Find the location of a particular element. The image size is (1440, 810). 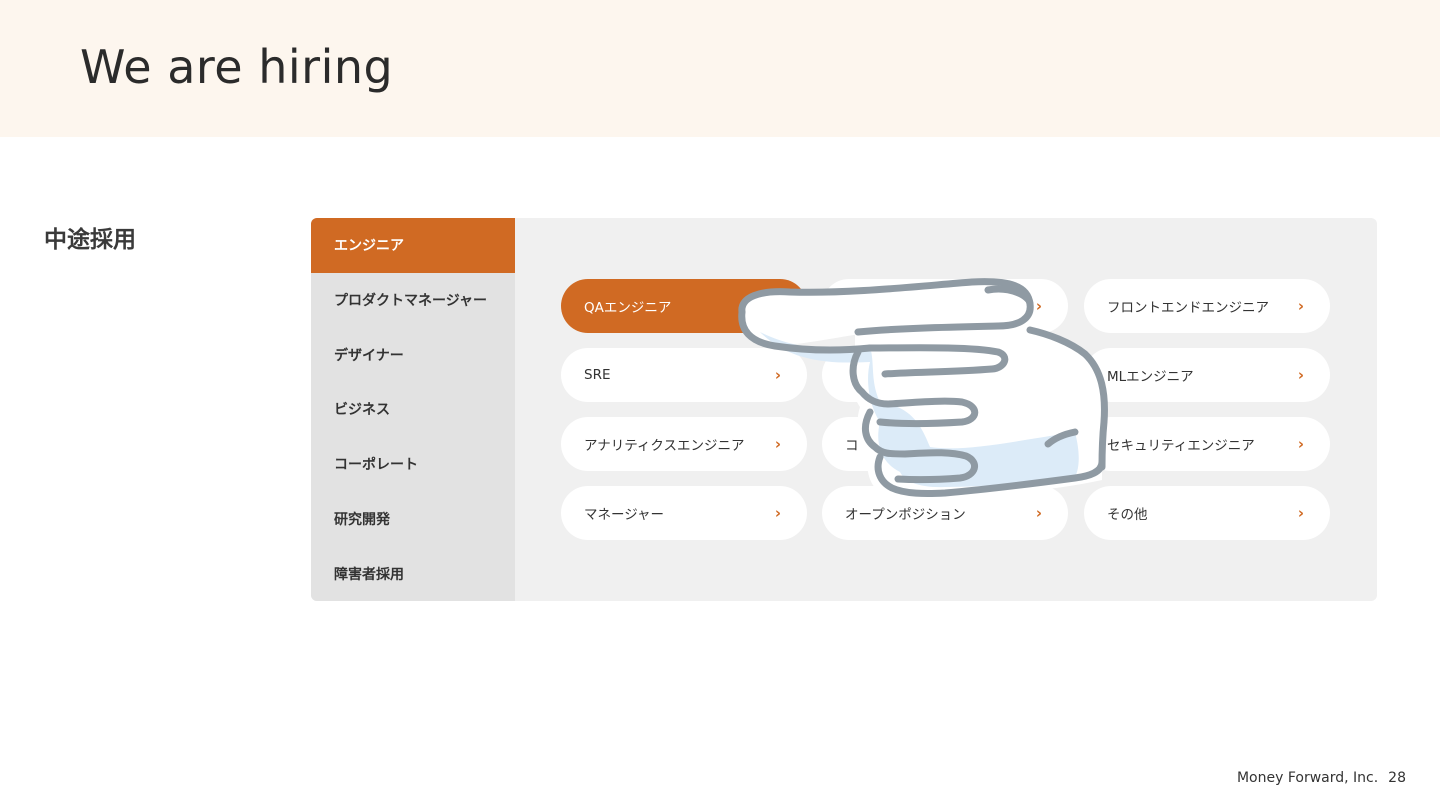

page-number: 28 is located at coordinates (1397, 778).